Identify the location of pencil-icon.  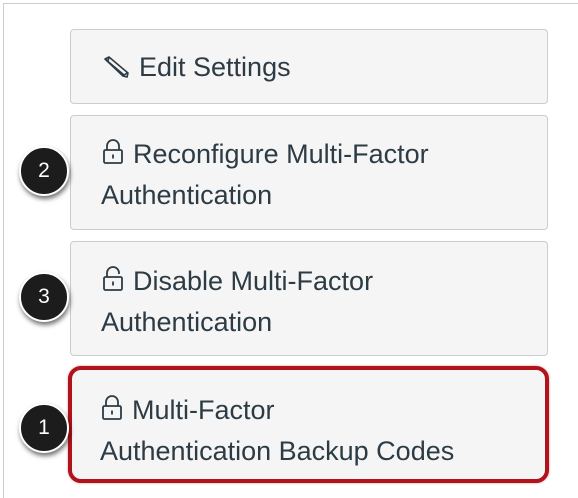
(116, 70).